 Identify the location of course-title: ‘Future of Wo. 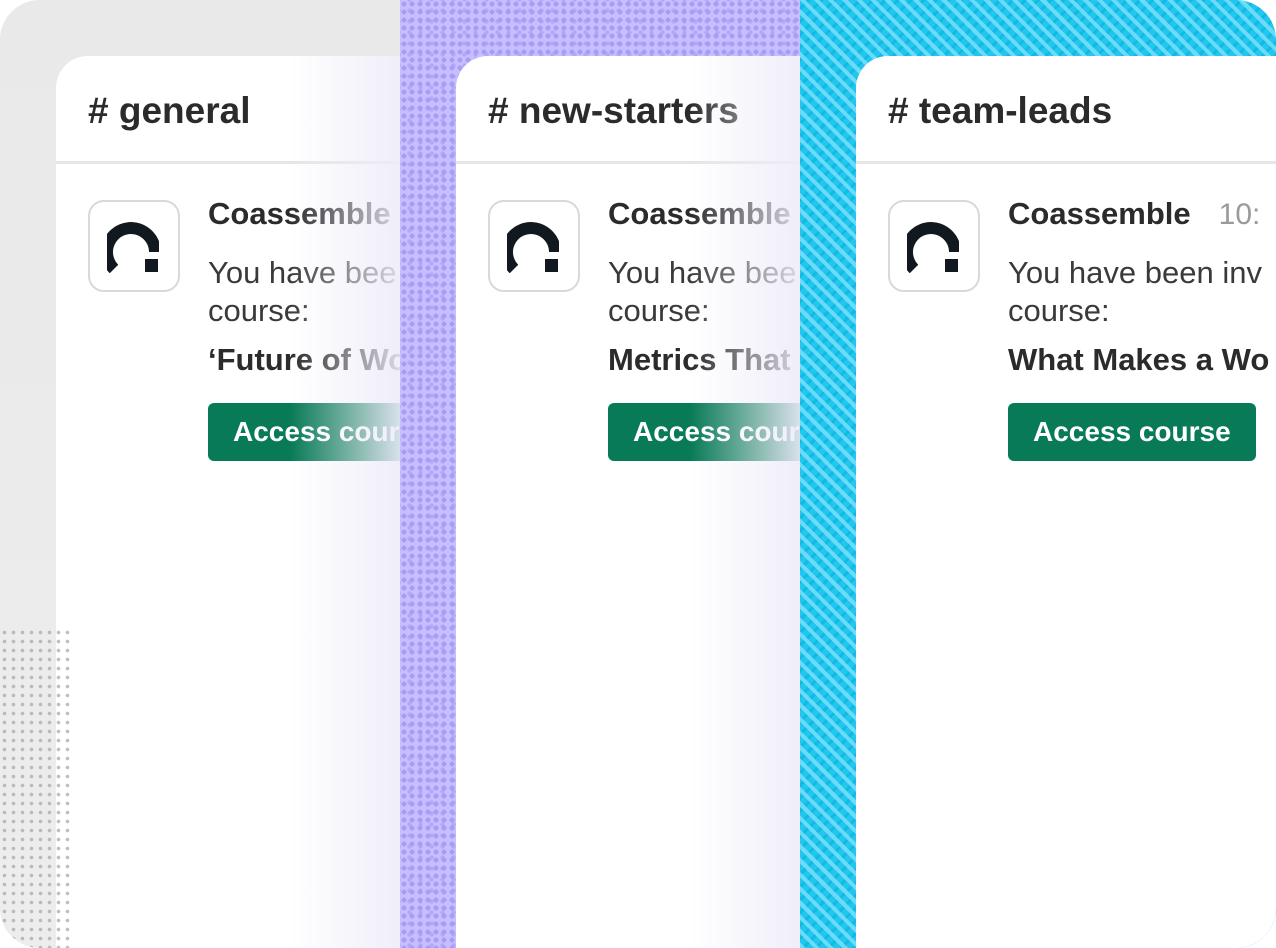
(304, 359).